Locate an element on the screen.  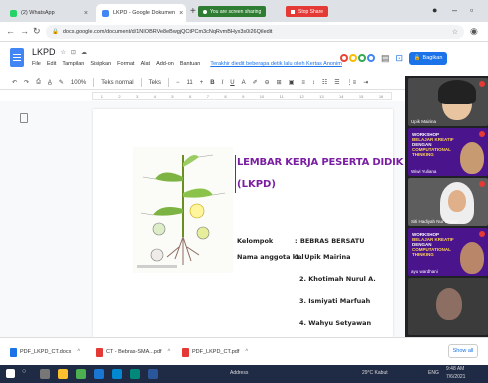
participant-video is located at coordinates (457, 201).